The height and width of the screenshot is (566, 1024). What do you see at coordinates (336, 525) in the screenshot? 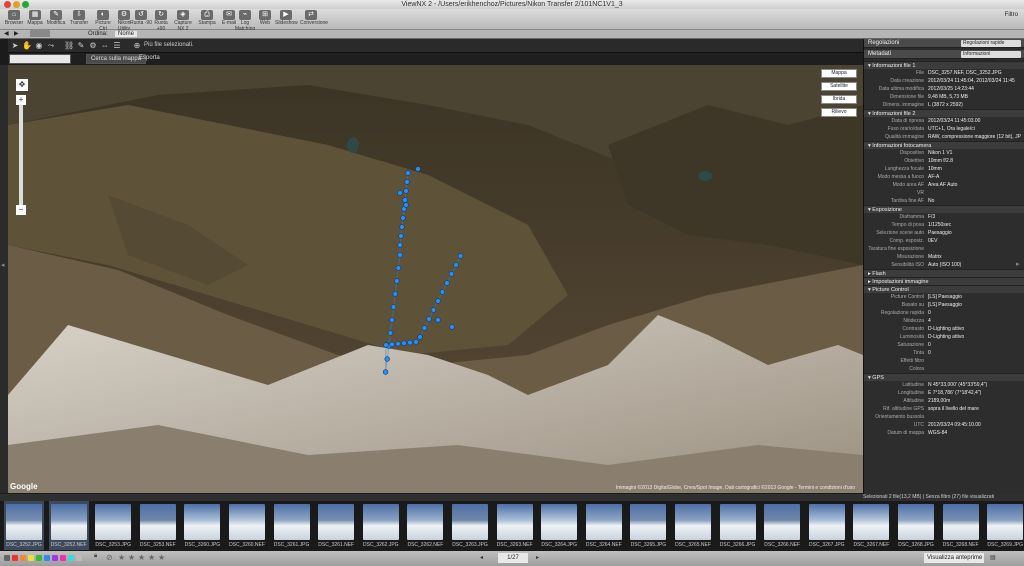
I see `film-thumbnail: DSC_3261.NEF` at bounding box center [336, 525].